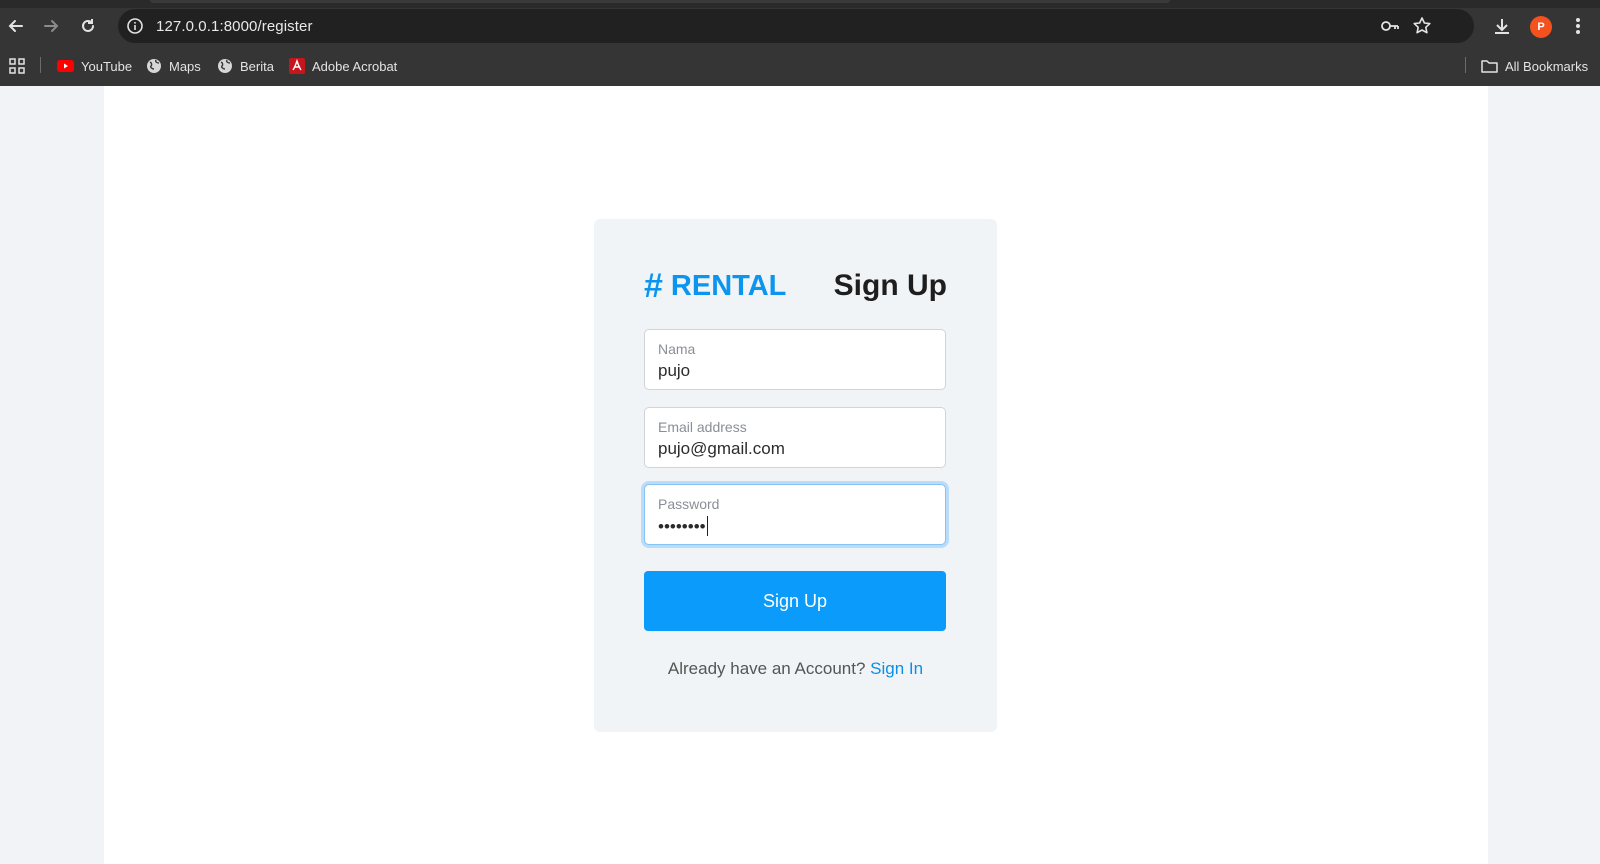 Image resolution: width=1600 pixels, height=864 pixels. I want to click on name-label: Nama, so click(677, 349).